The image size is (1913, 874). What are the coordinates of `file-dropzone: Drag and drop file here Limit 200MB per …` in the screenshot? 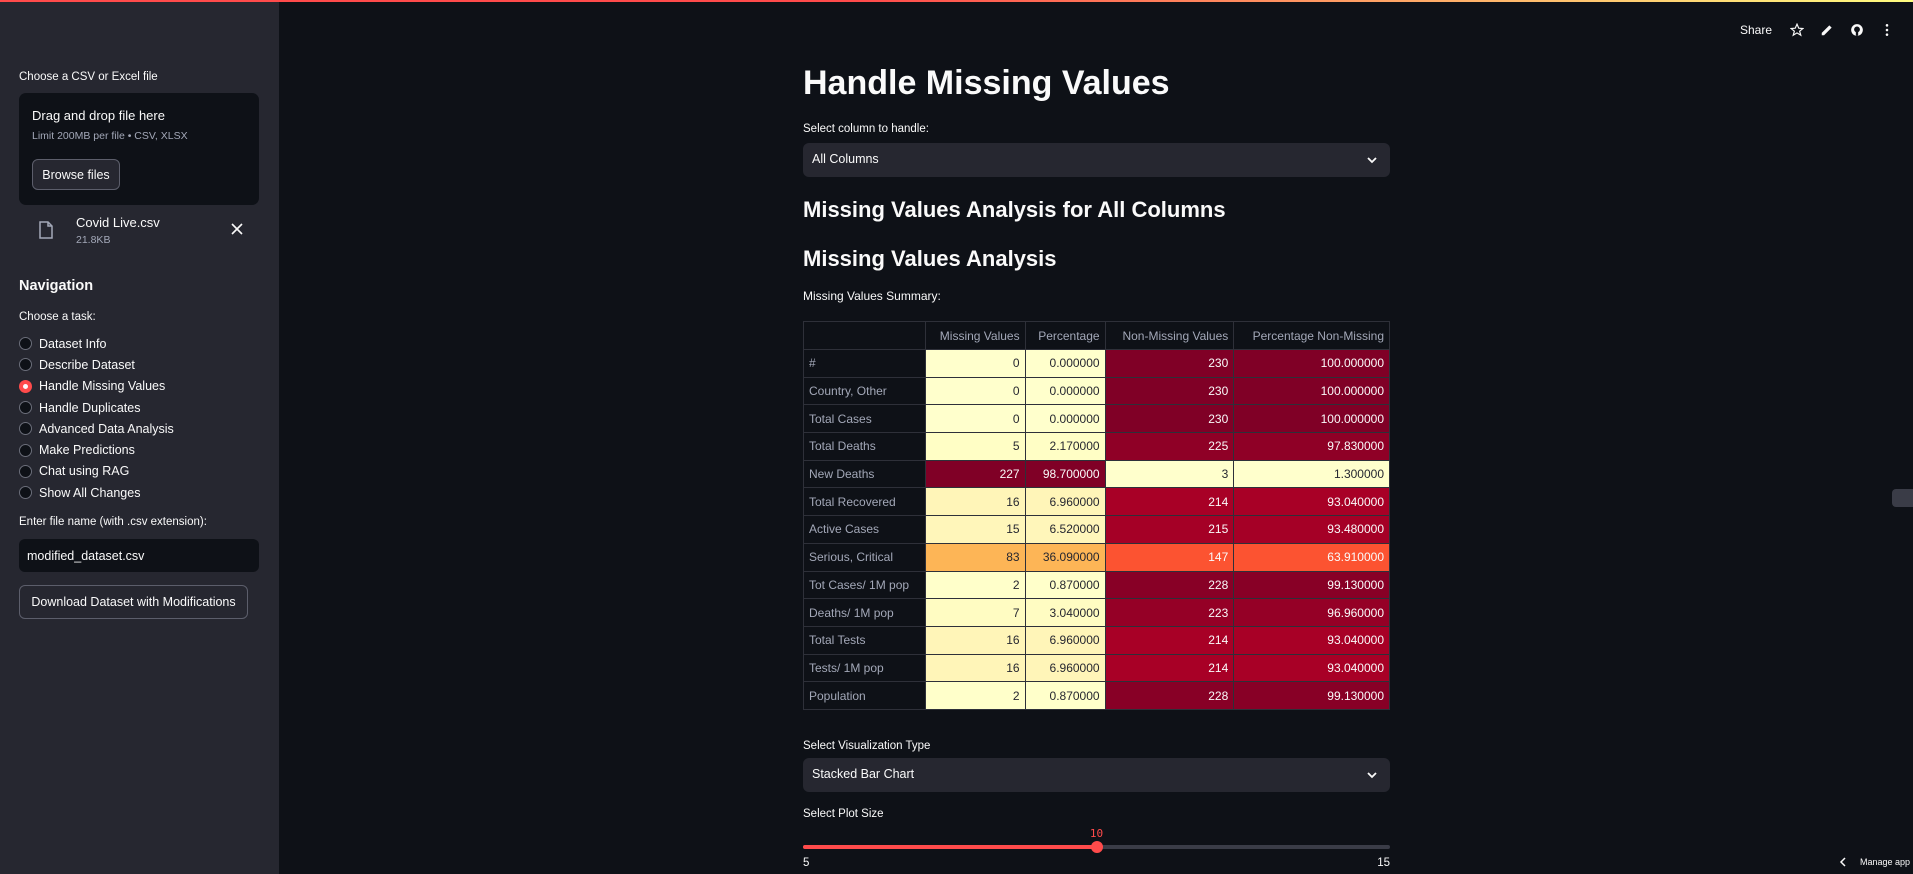 It's located at (139, 149).